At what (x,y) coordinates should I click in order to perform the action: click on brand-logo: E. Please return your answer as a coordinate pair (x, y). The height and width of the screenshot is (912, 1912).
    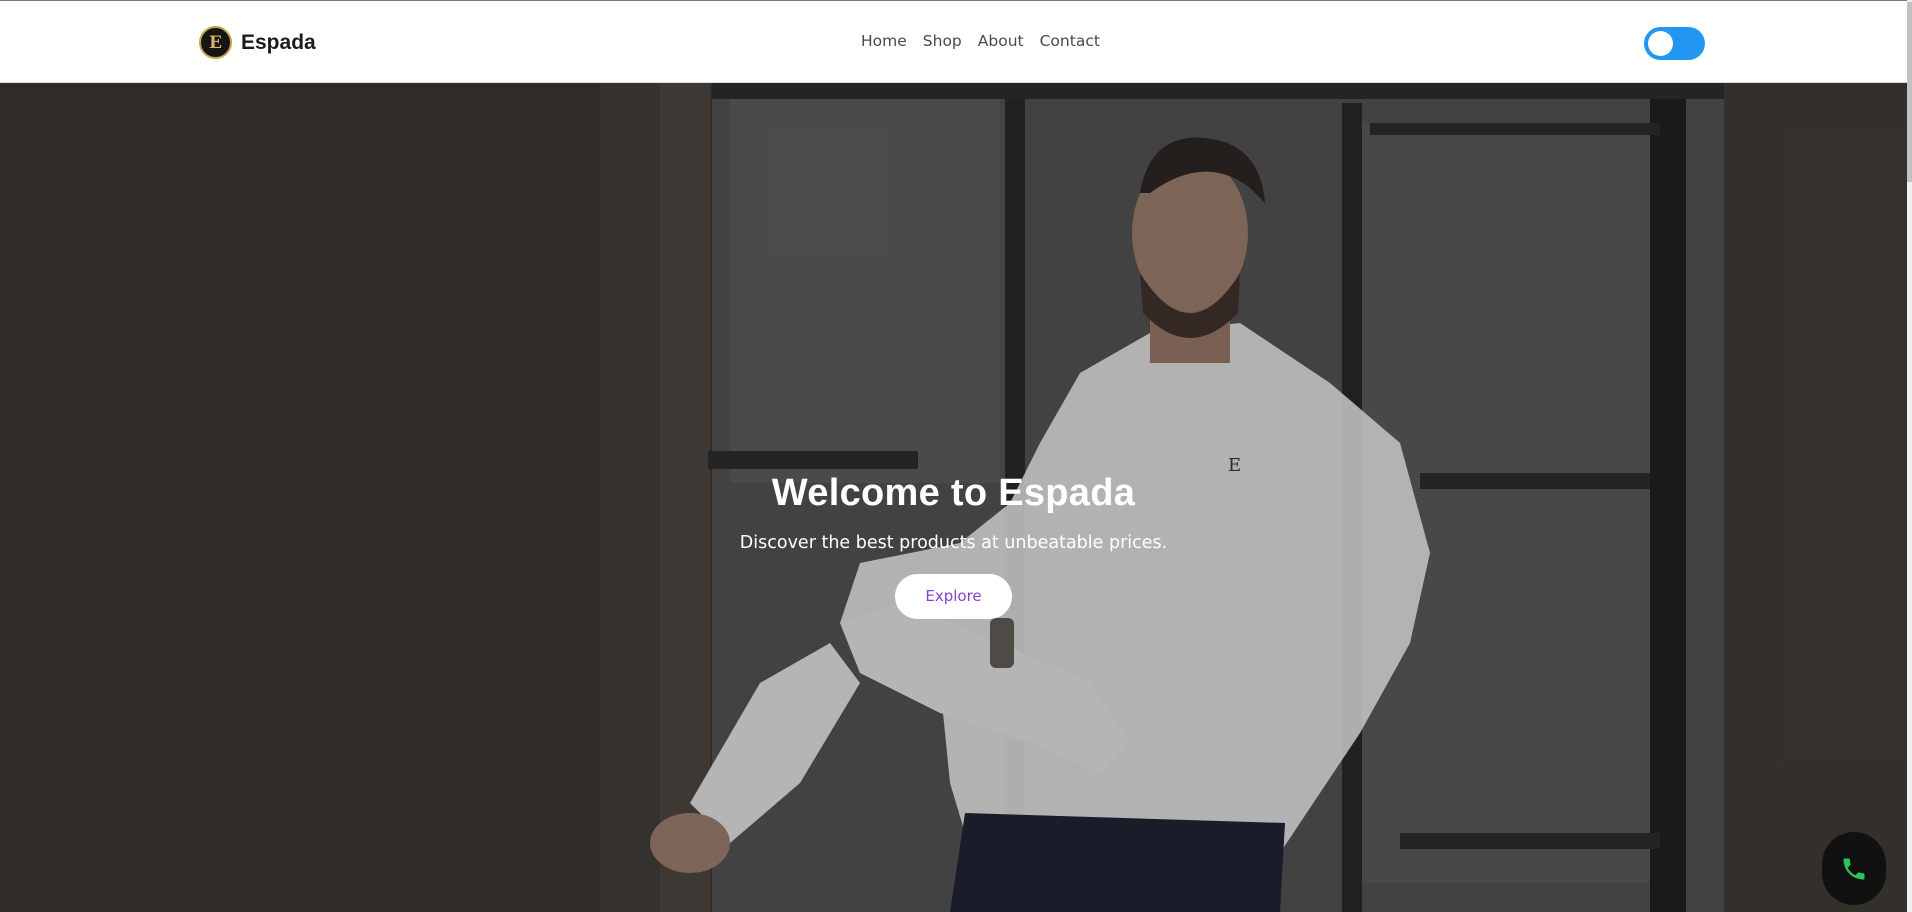
    Looking at the image, I should click on (215, 42).